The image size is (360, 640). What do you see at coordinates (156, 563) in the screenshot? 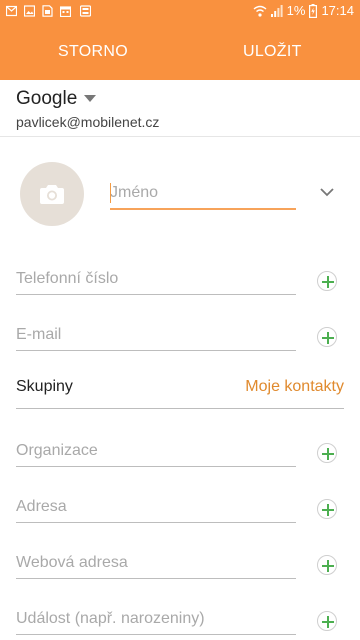
I see `website-input` at bounding box center [156, 563].